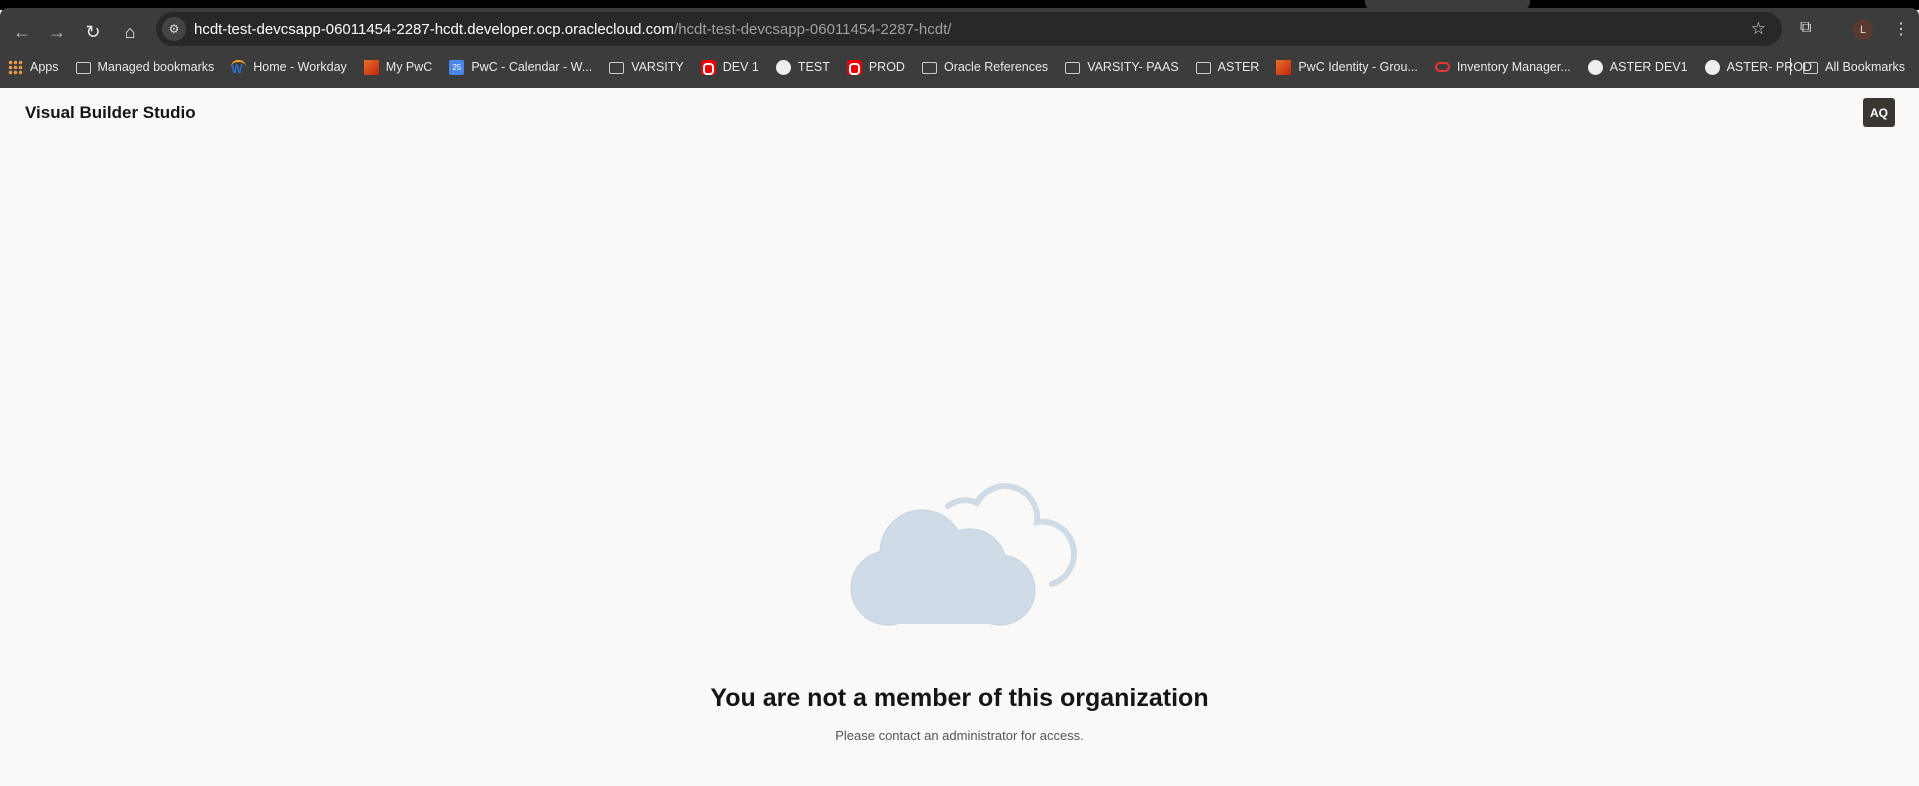 The image size is (1919, 786). What do you see at coordinates (1238, 67) in the screenshot?
I see `bookmark-label: ASTER` at bounding box center [1238, 67].